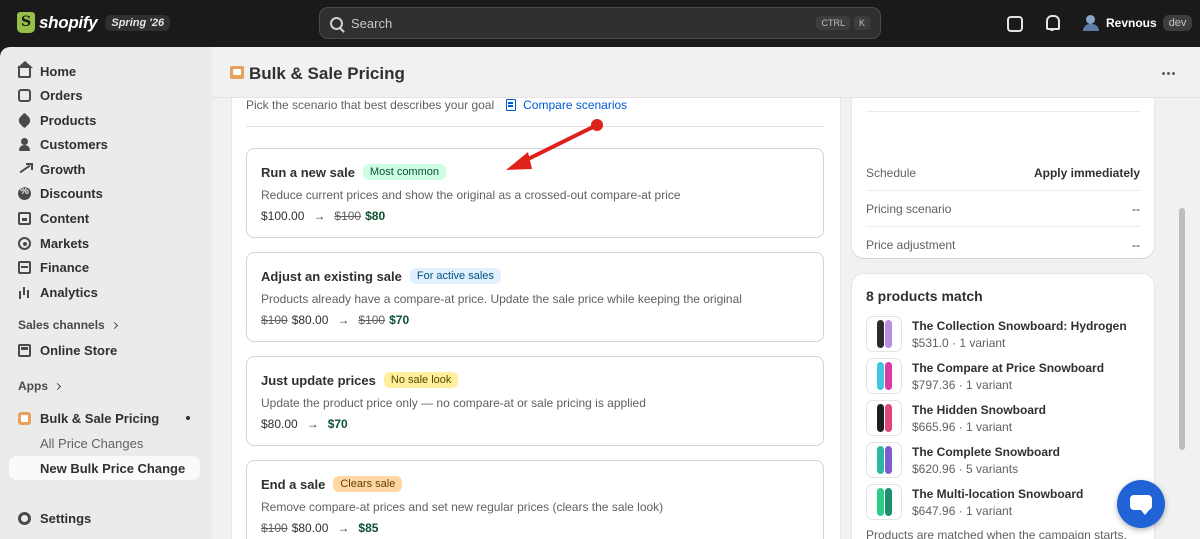 This screenshot has width=1200, height=539. What do you see at coordinates (1003, 418) in the screenshot?
I see `product-row: The Hidden Snowboard $665.96 · 1 variant` at bounding box center [1003, 418].